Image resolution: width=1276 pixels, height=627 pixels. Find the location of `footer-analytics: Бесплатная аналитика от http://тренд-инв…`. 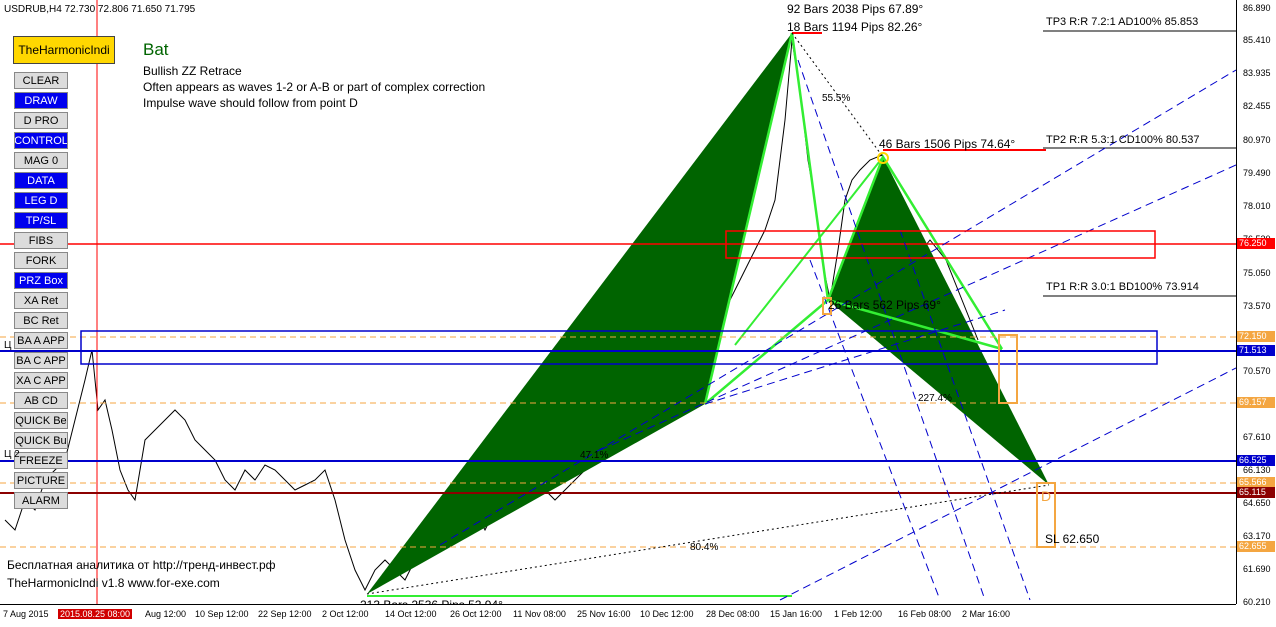

footer-analytics: Бесплатная аналитика от http://тренд-инв… is located at coordinates (141, 565).